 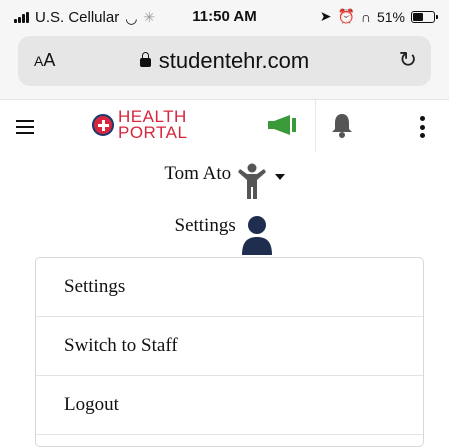 I want to click on url-text: studentehr.com, so click(x=234, y=60).